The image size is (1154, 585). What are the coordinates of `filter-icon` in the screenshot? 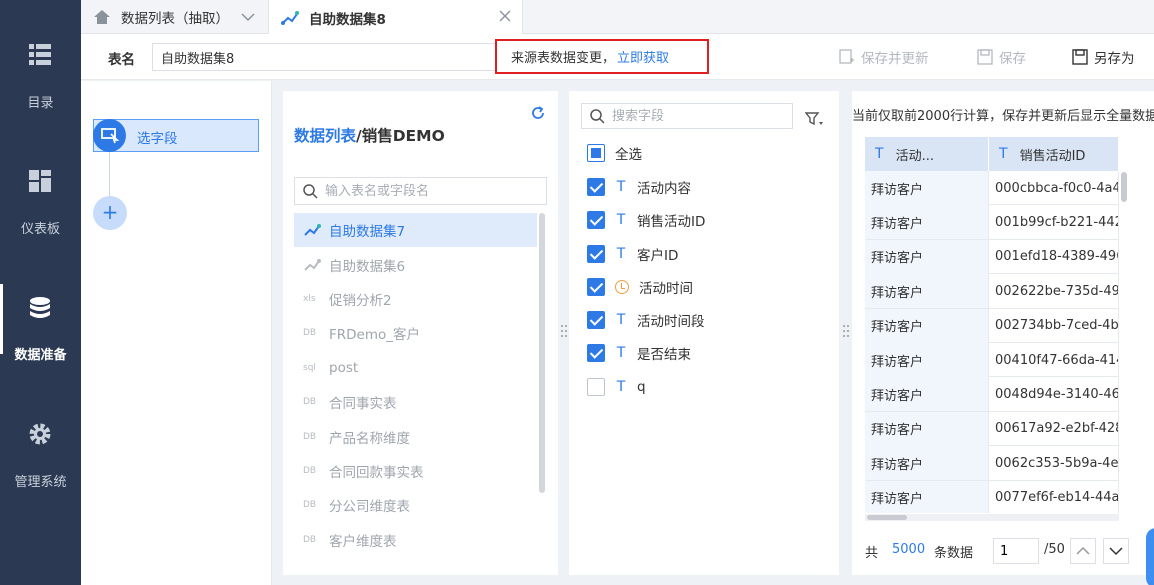 It's located at (814, 119).